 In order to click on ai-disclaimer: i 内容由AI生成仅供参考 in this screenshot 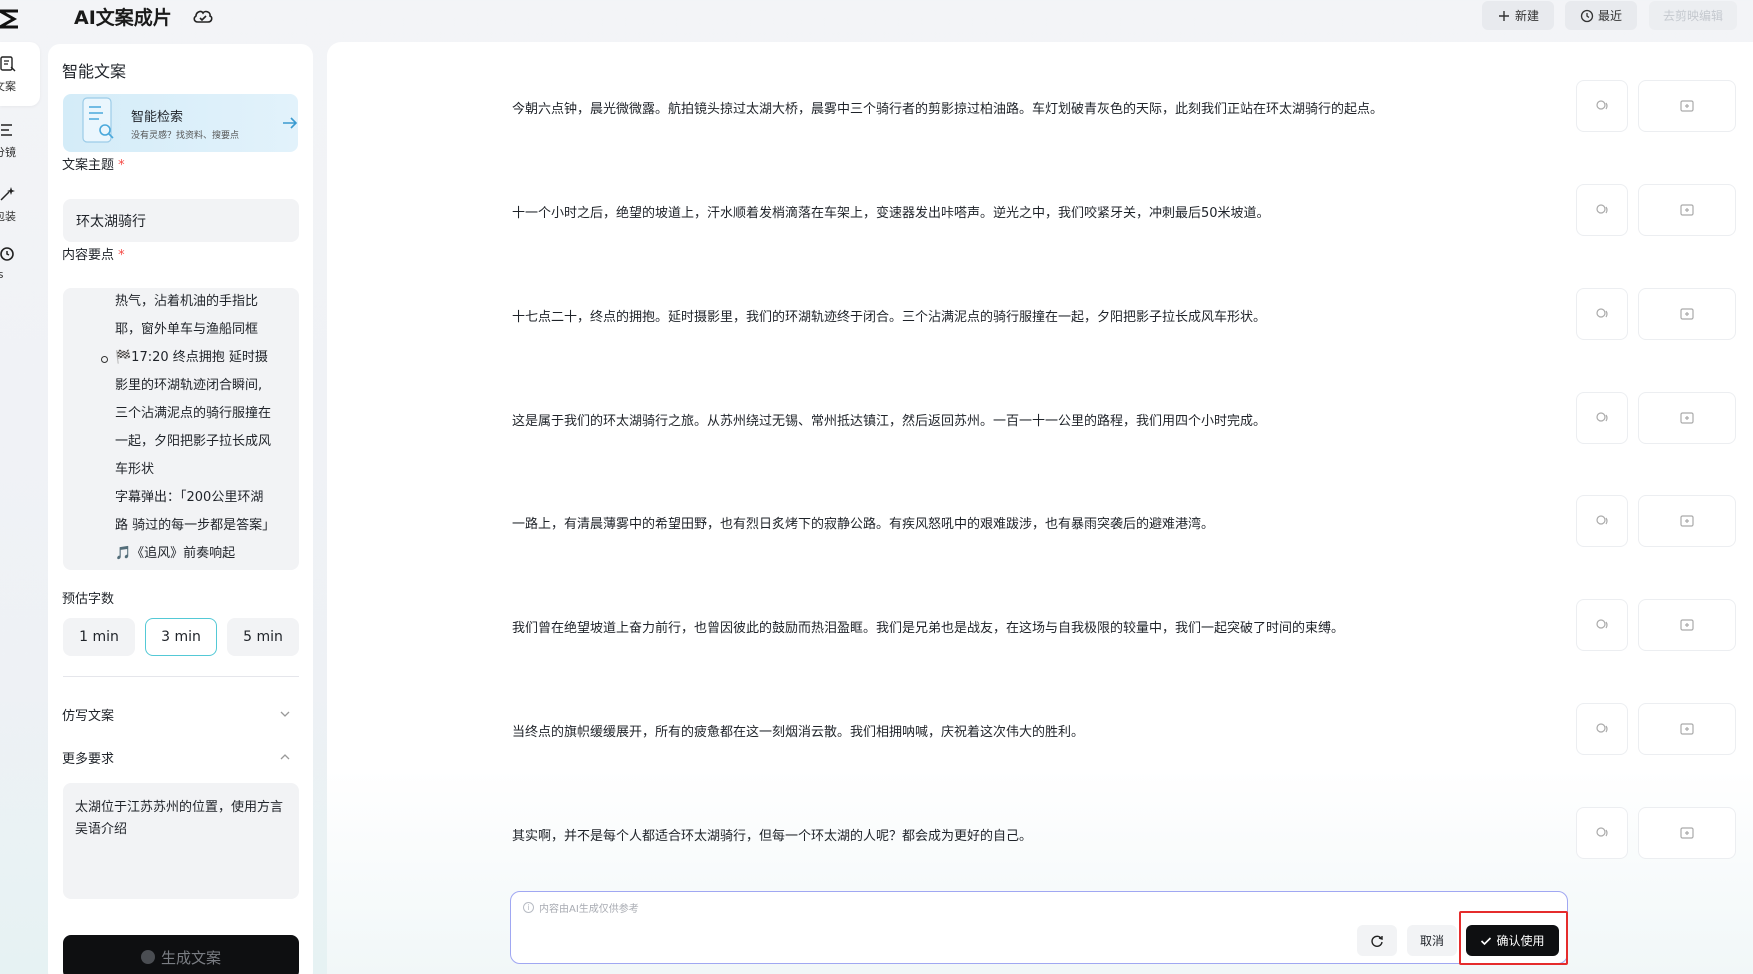, I will do `click(581, 907)`.